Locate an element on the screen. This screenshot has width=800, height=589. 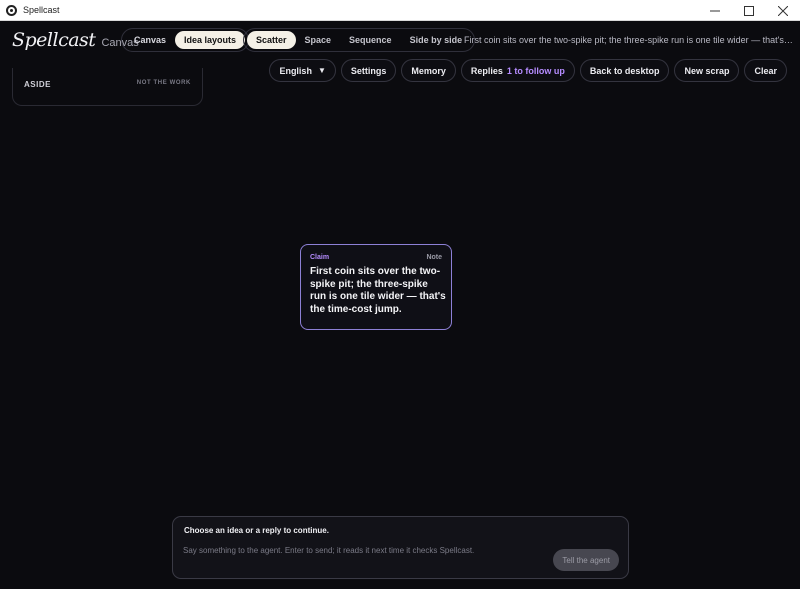
tab-sequence: Sequence is located at coordinates (370, 40).